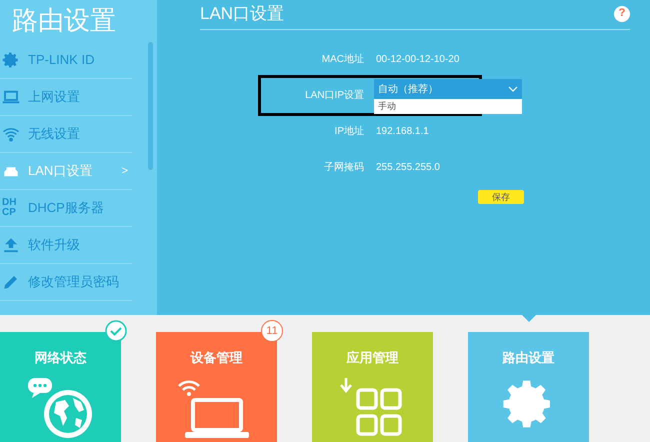  I want to click on sidebar-item: LAN口设置 >, so click(66, 171).